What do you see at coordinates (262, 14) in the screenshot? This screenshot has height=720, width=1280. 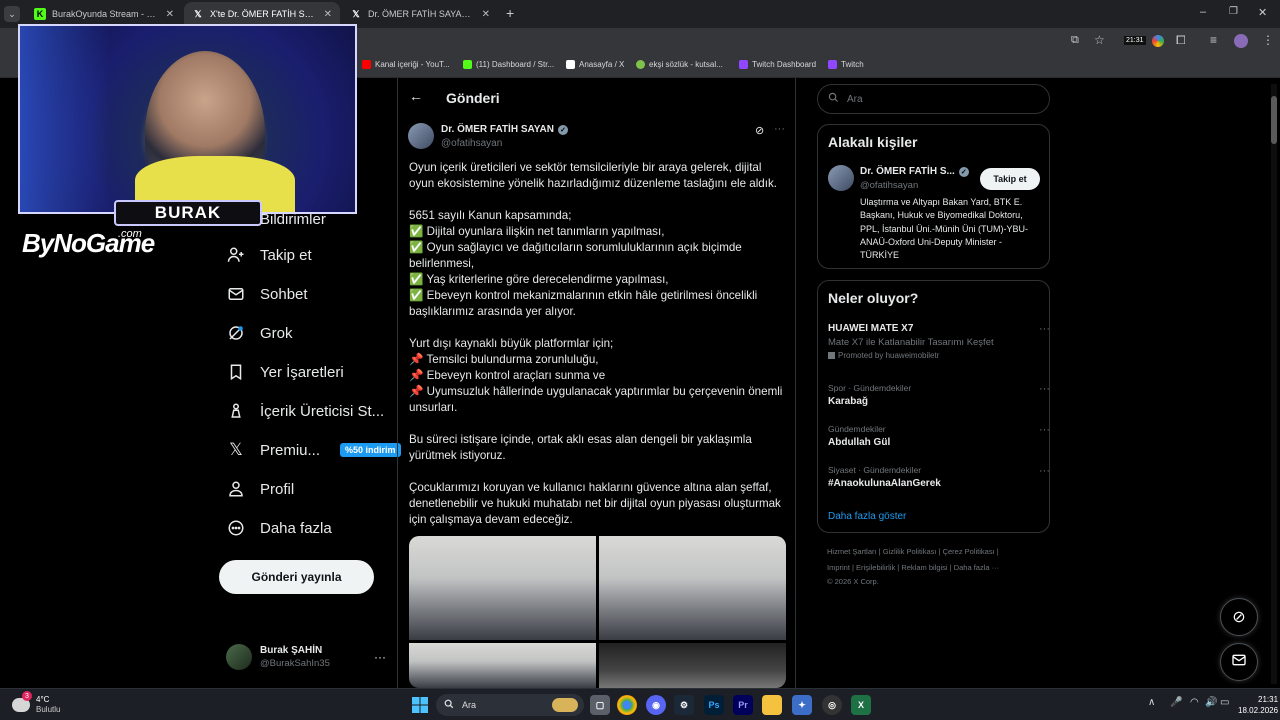 I see `tab-x-post: 𝕏 X'te Dr. ÖMER FATİH SAYAN: "O ✕` at bounding box center [262, 14].